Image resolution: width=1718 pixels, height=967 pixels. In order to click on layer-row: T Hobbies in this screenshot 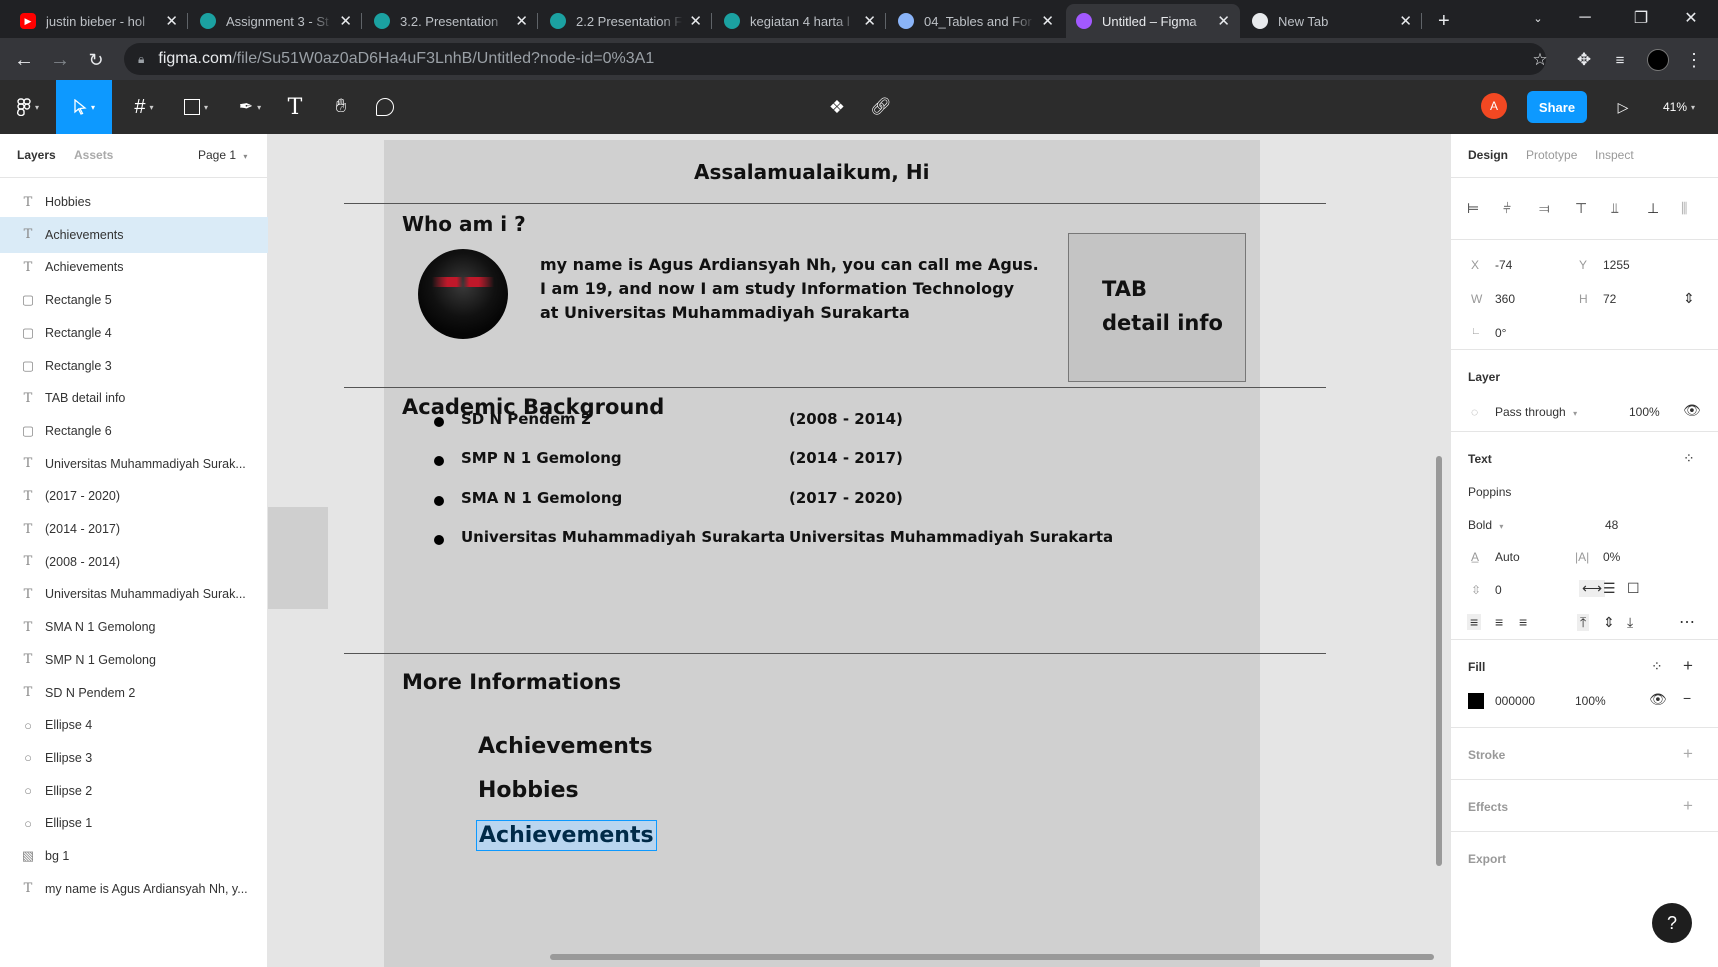, I will do `click(134, 202)`.